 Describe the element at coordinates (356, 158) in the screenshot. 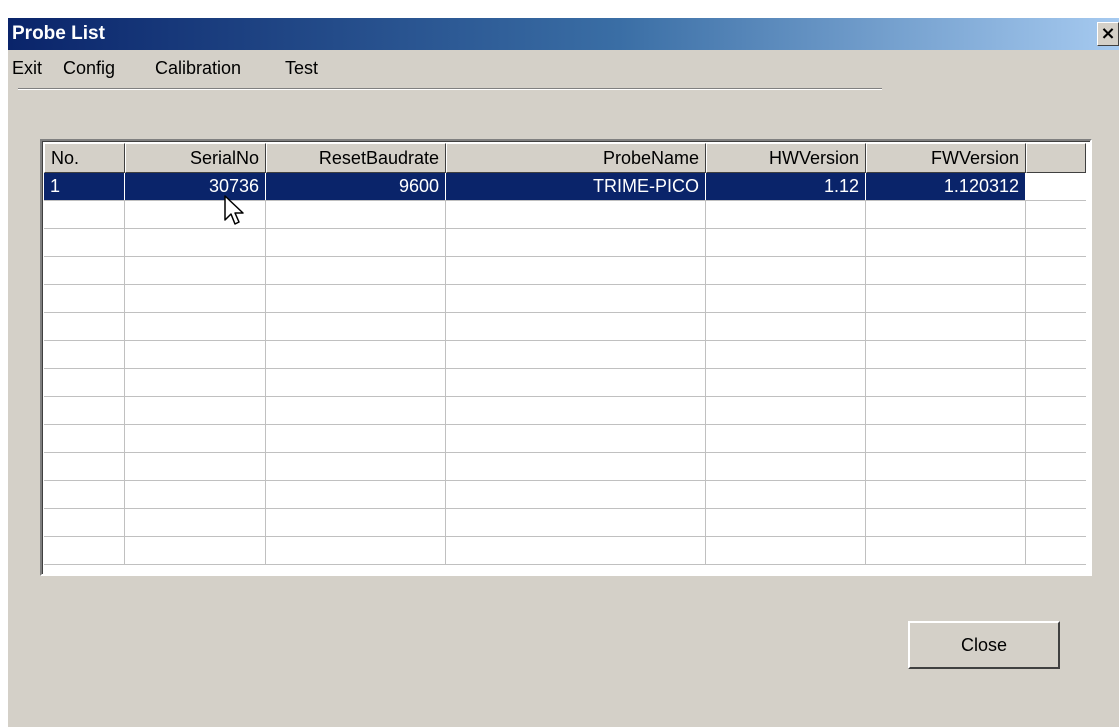

I see `column-header-resetbaudrate: ResetBaudrate` at that location.